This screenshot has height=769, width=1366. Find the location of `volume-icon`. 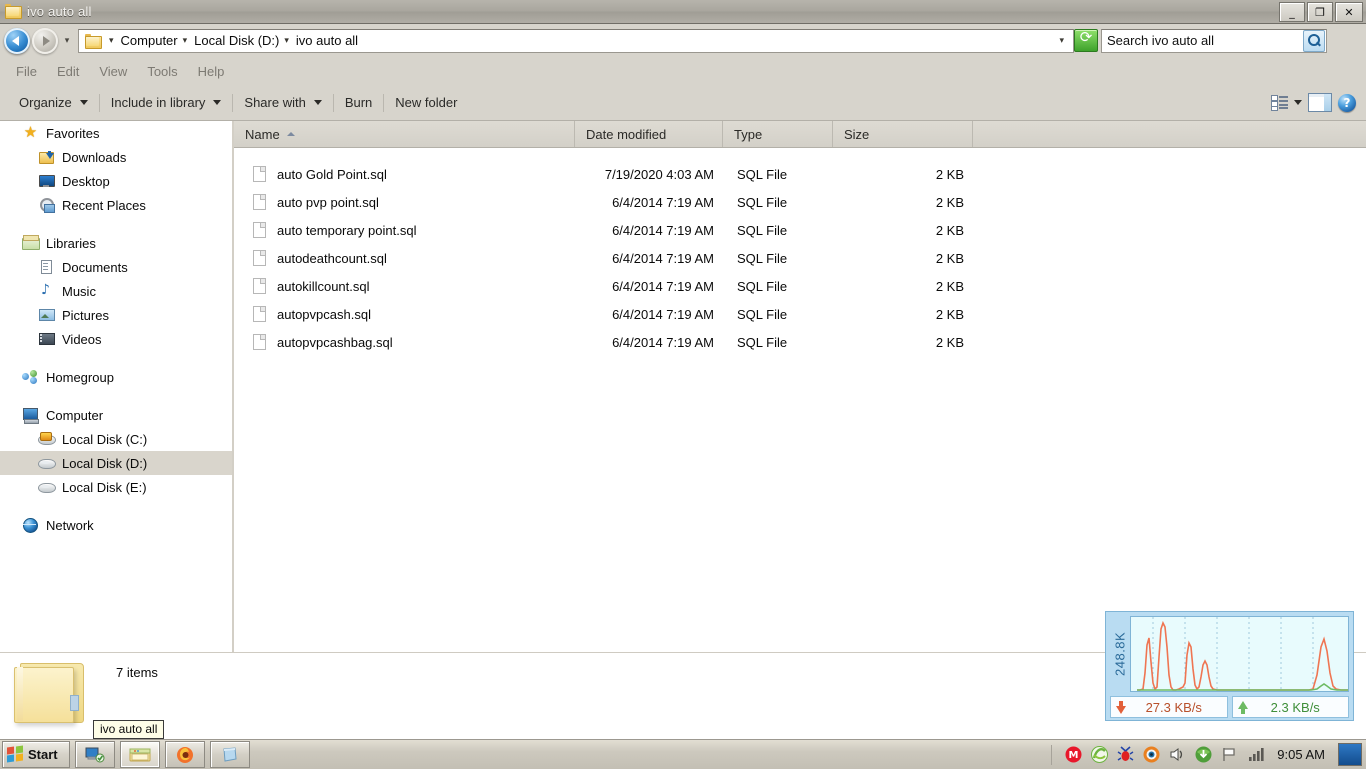

volume-icon is located at coordinates (1177, 754).